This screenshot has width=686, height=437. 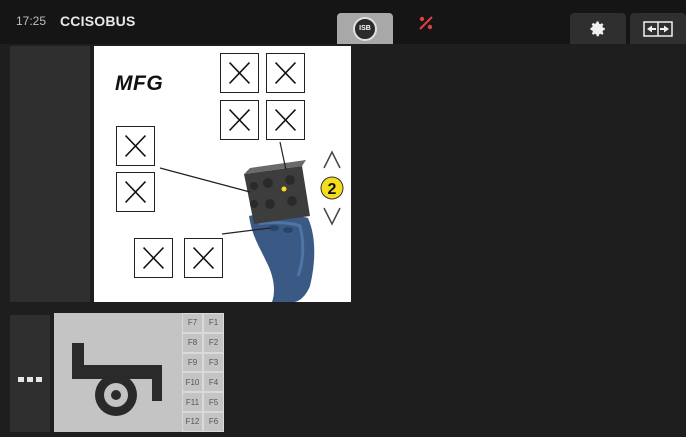 I want to click on level-indicator: 2, so click(x=332, y=189).